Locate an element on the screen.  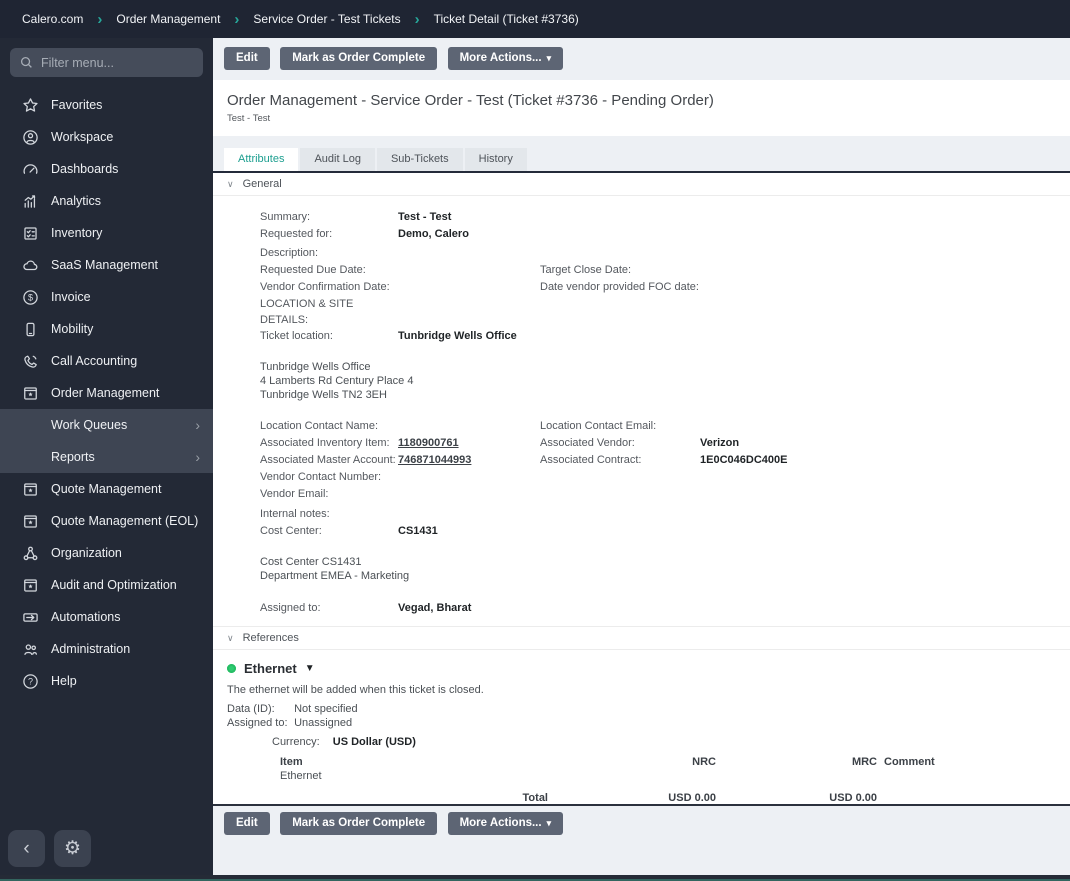
sidebar-item-analytics: Analytics is located at coordinates (106, 201).